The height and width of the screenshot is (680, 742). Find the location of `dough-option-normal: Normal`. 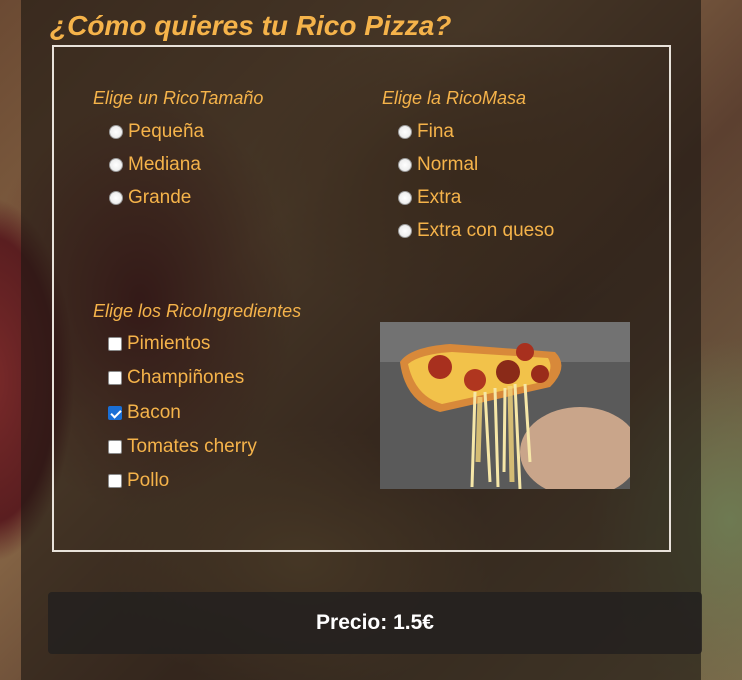

dough-option-normal: Normal is located at coordinates (438, 165).